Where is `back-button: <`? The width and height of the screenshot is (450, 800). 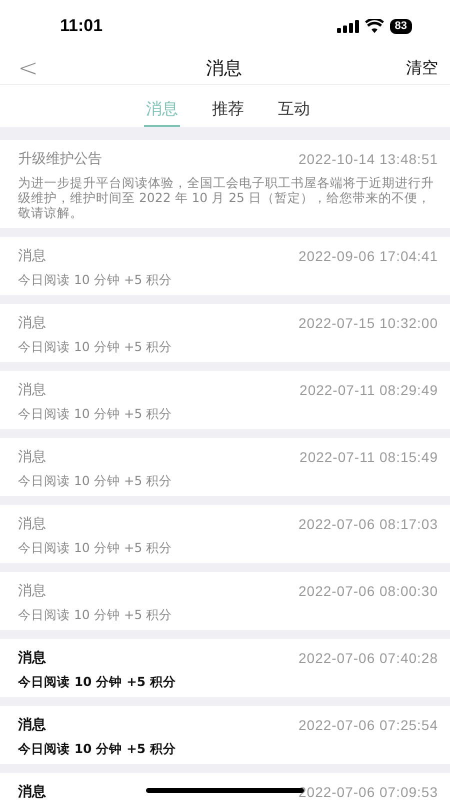
back-button: < is located at coordinates (28, 68).